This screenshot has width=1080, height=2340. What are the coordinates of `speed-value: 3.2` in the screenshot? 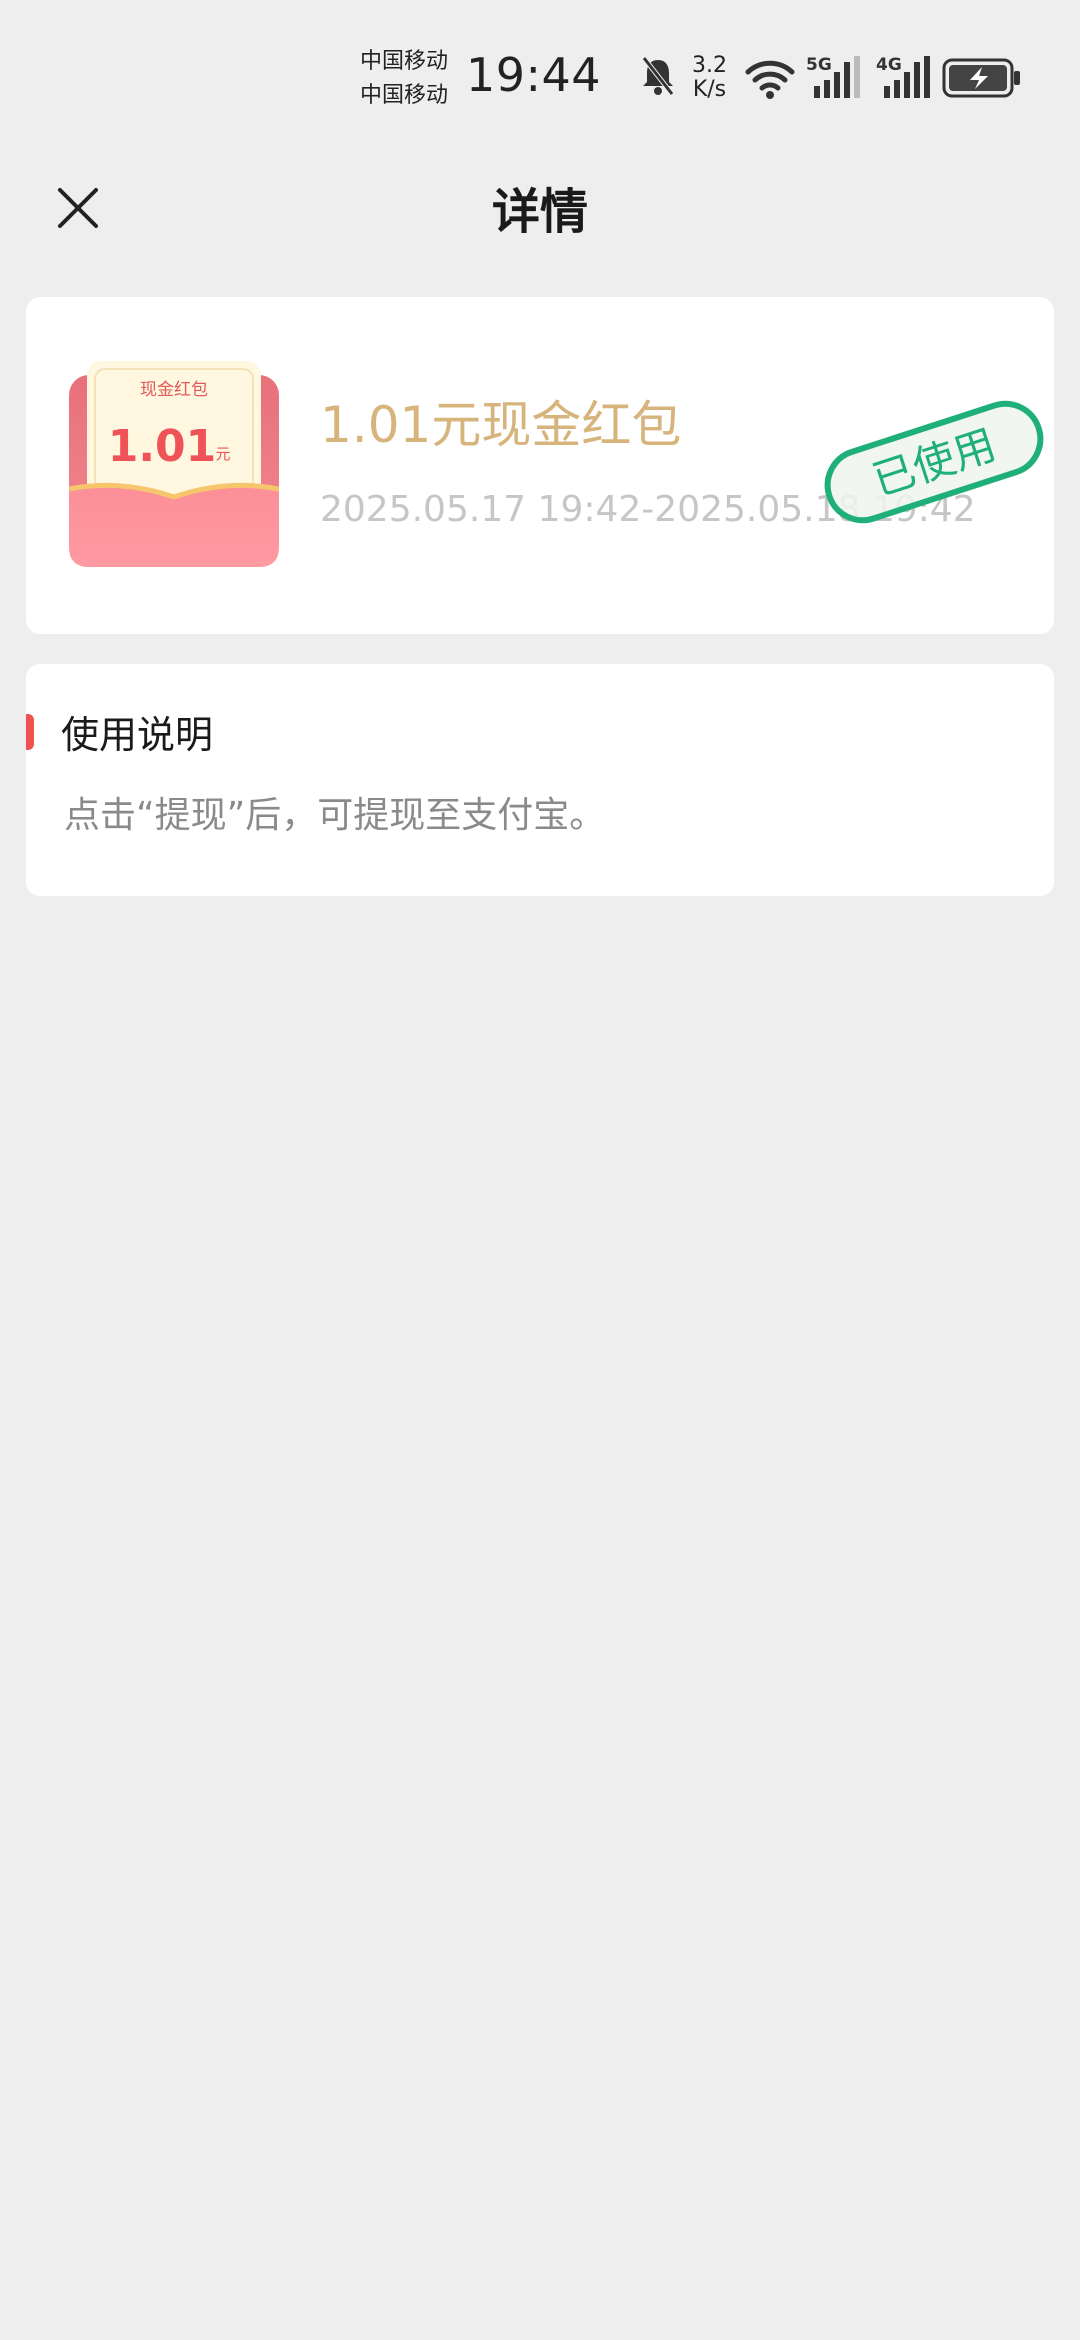 It's located at (709, 65).